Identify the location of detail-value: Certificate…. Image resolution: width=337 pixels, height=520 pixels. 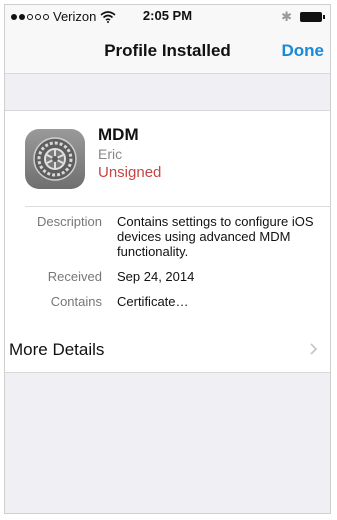
(217, 301).